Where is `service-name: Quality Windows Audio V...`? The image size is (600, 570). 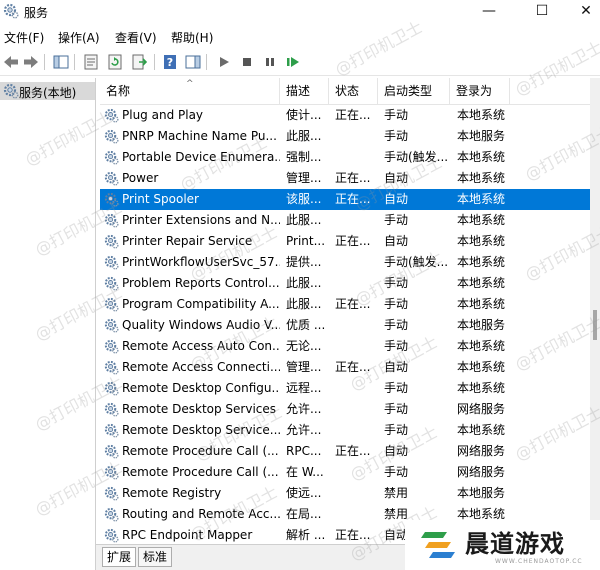 service-name: Quality Windows Audio V... is located at coordinates (201, 325).